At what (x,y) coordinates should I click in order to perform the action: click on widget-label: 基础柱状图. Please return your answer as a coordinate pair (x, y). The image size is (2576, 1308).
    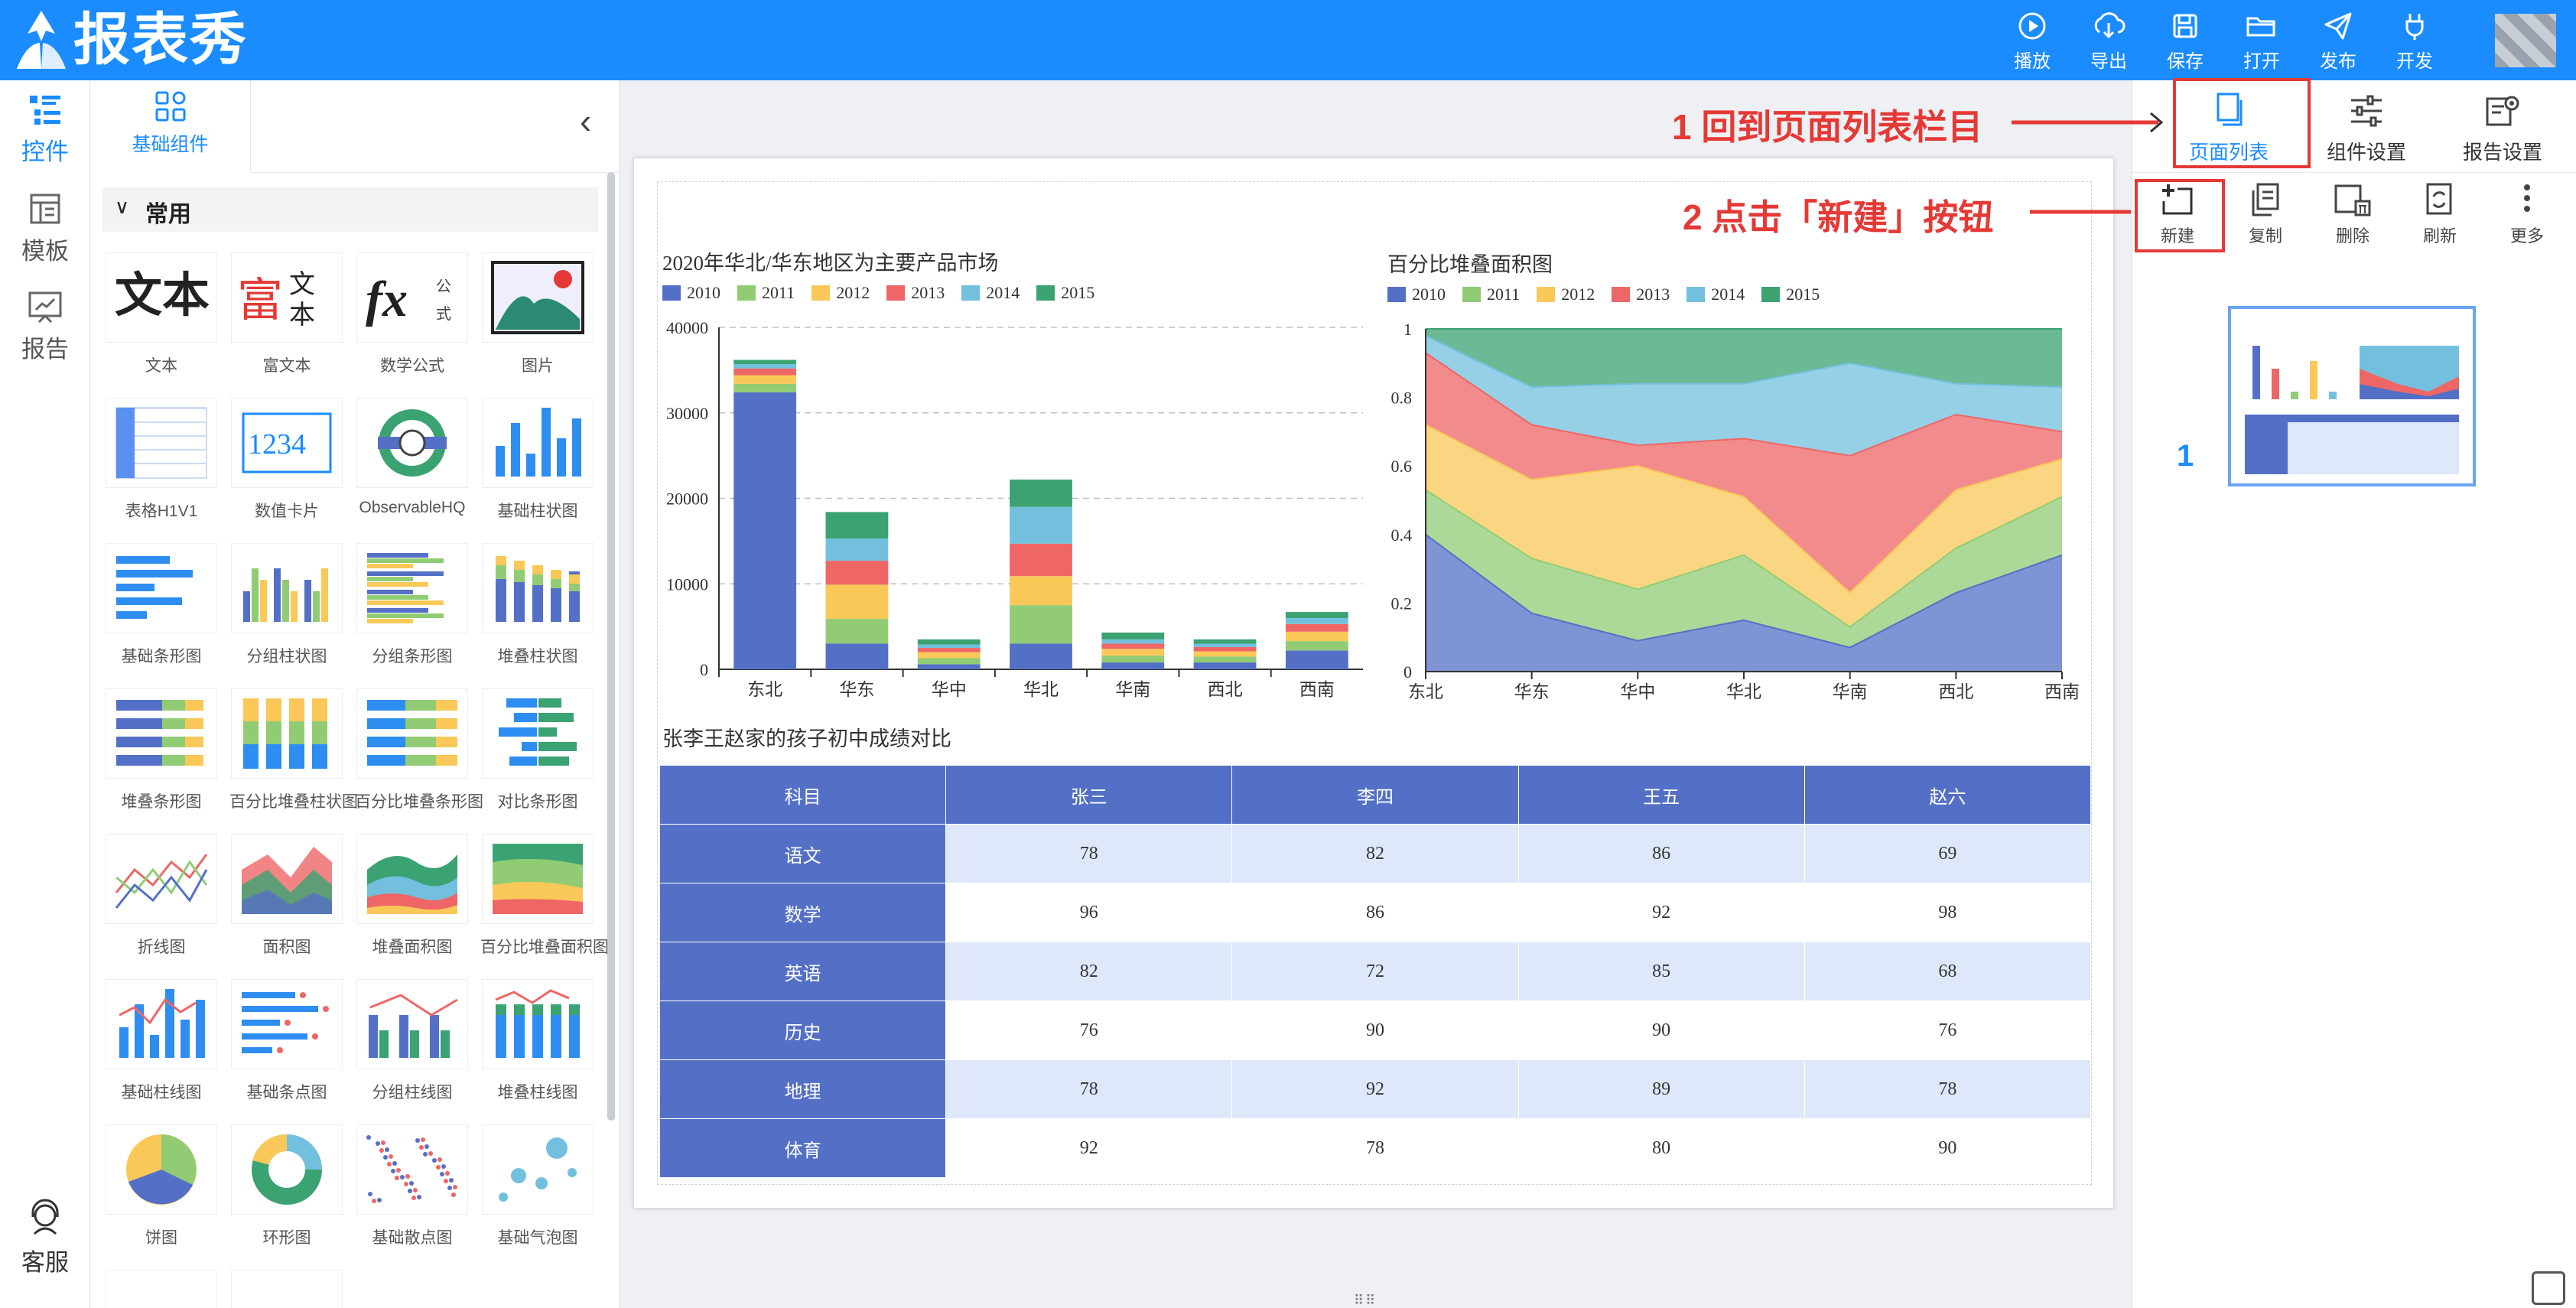
    Looking at the image, I should click on (537, 511).